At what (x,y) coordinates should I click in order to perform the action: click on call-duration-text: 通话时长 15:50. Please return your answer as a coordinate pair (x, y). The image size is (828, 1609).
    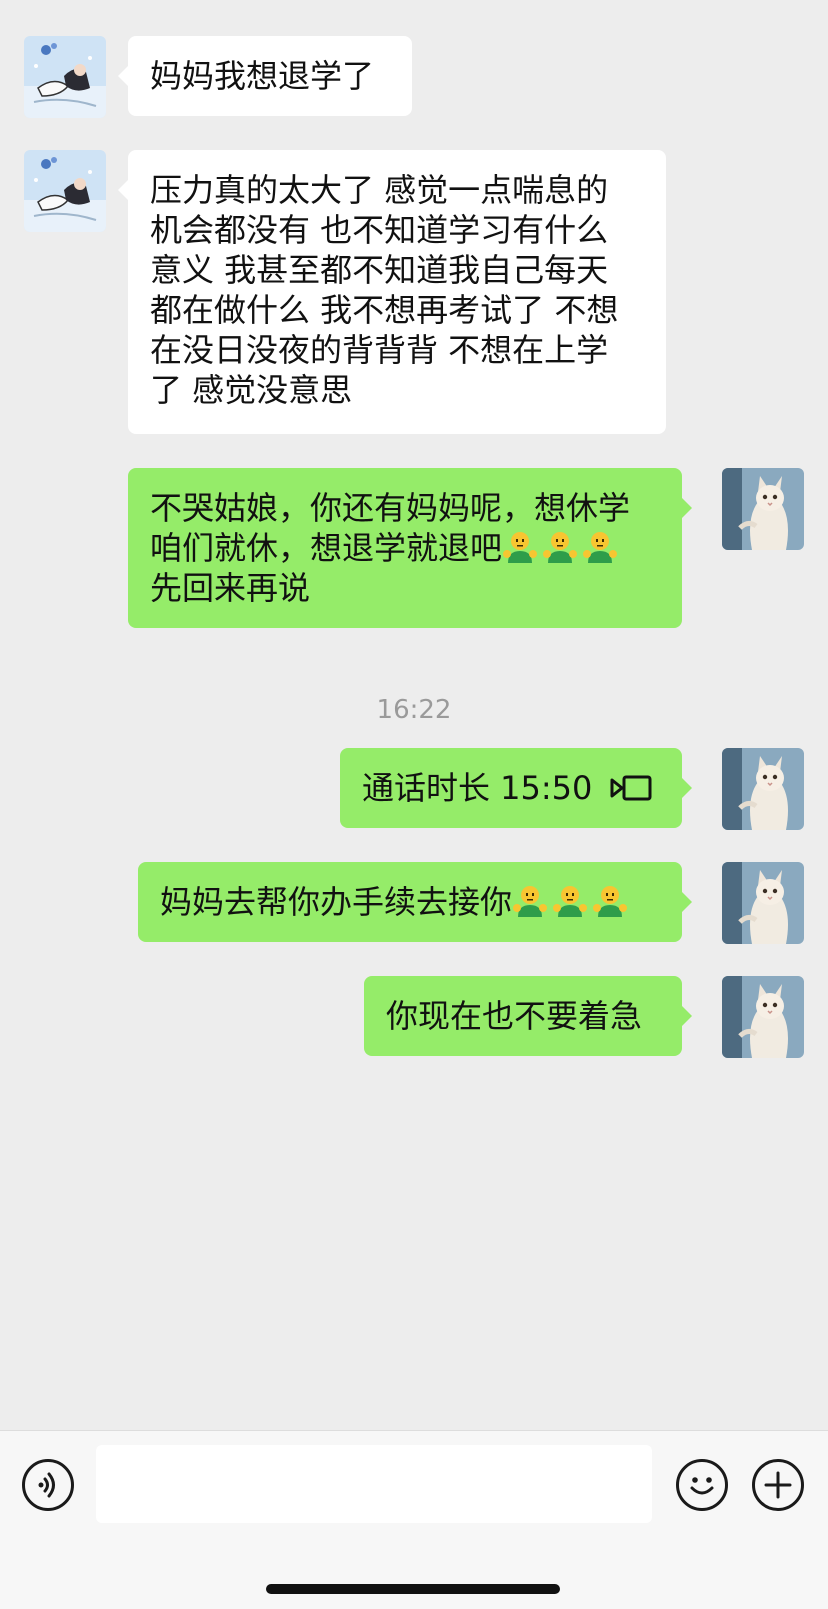
    Looking at the image, I should click on (477, 788).